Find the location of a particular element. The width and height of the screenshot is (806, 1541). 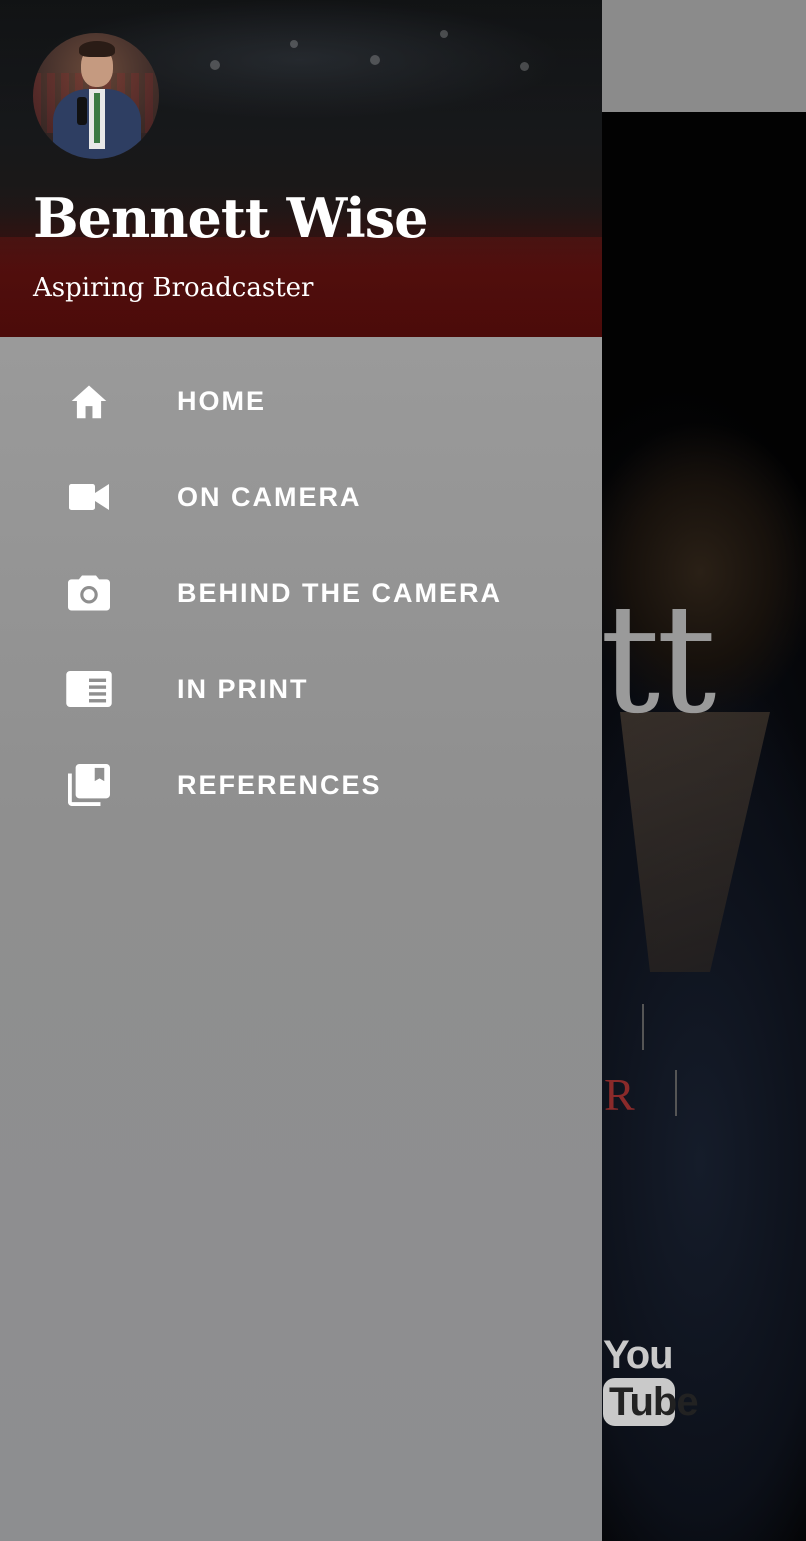

camera-icon is located at coordinates (89, 593).